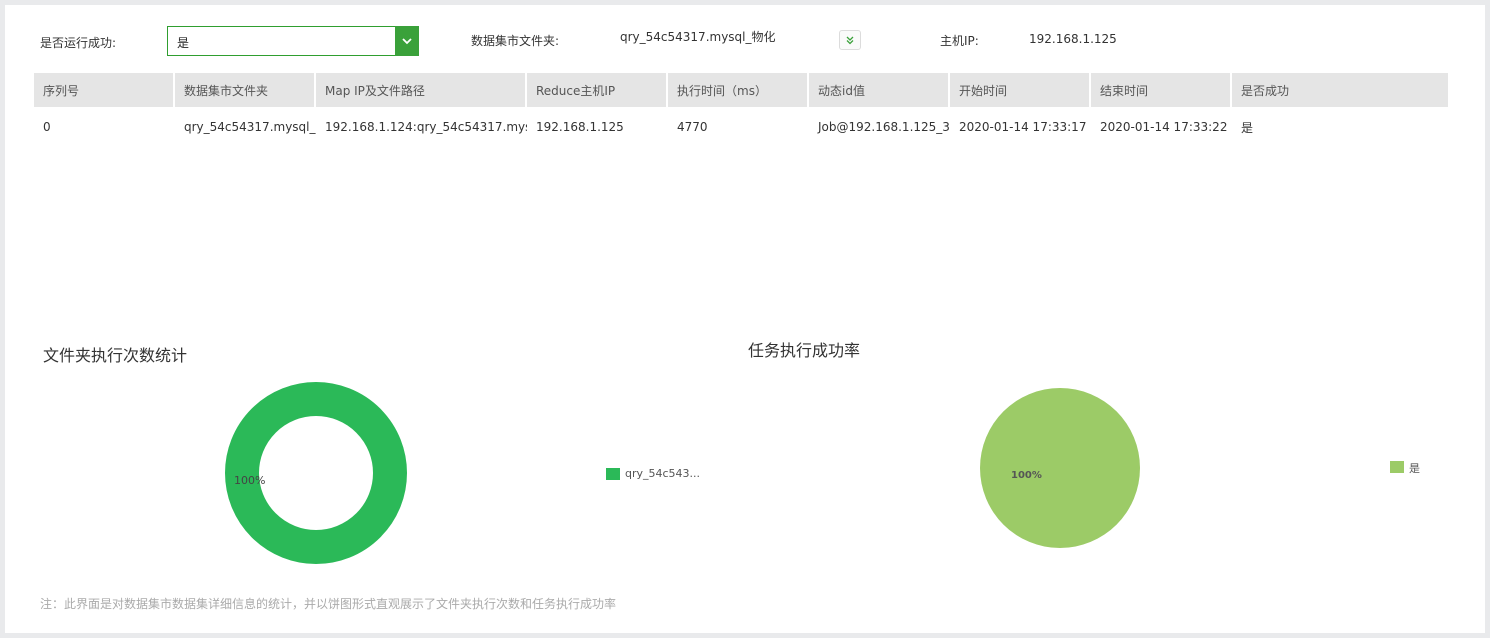  What do you see at coordinates (1164, 127) in the screenshot?
I see `table-cell: 2020-01-14 17:33:22` at bounding box center [1164, 127].